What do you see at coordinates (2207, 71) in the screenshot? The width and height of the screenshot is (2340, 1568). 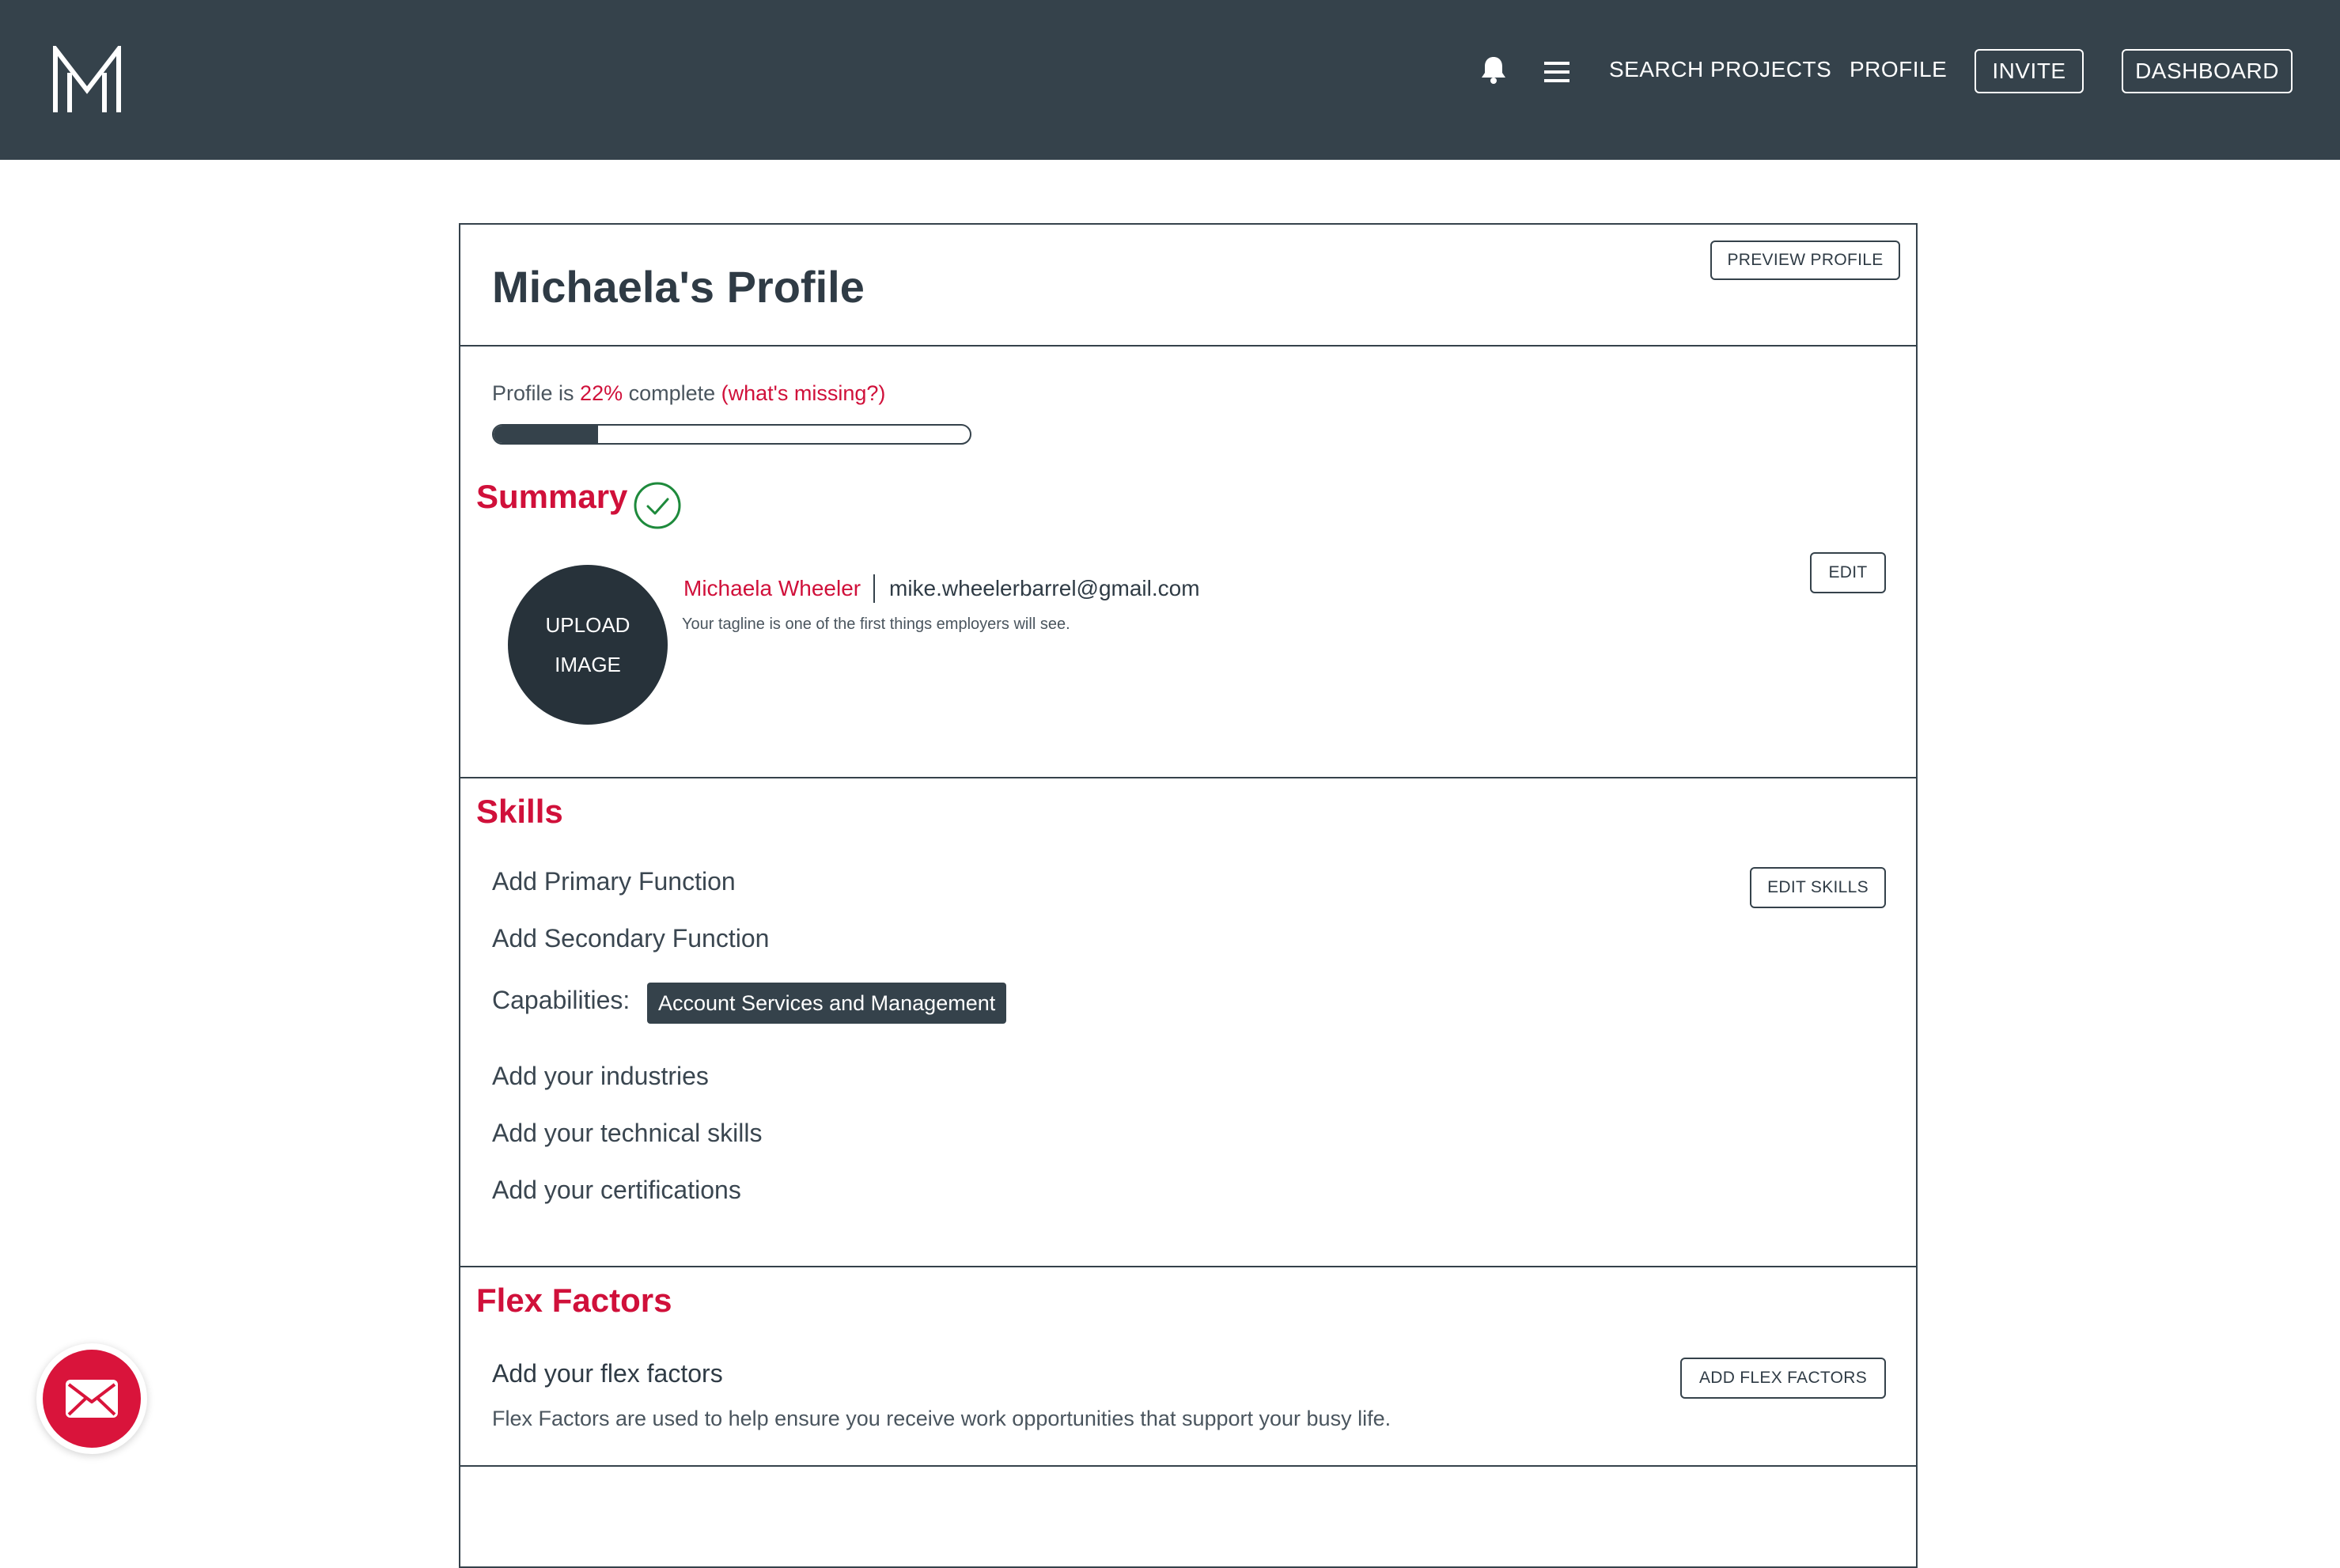 I see `dashboard-button: DASHBOARD` at bounding box center [2207, 71].